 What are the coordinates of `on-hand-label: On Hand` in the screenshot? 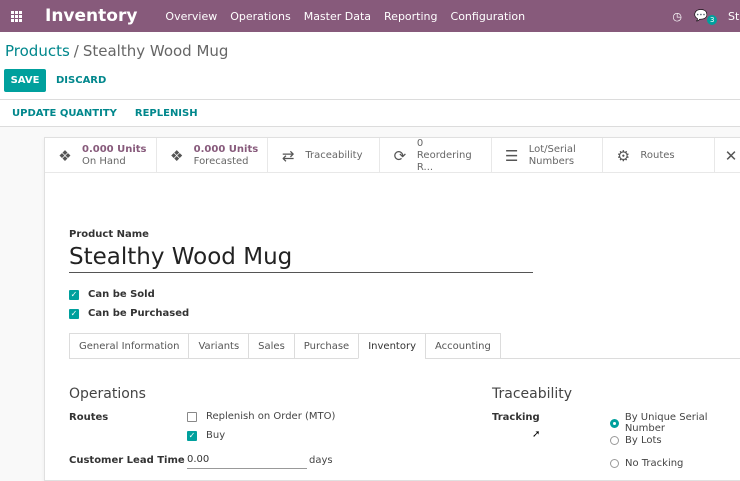 It's located at (104, 161).